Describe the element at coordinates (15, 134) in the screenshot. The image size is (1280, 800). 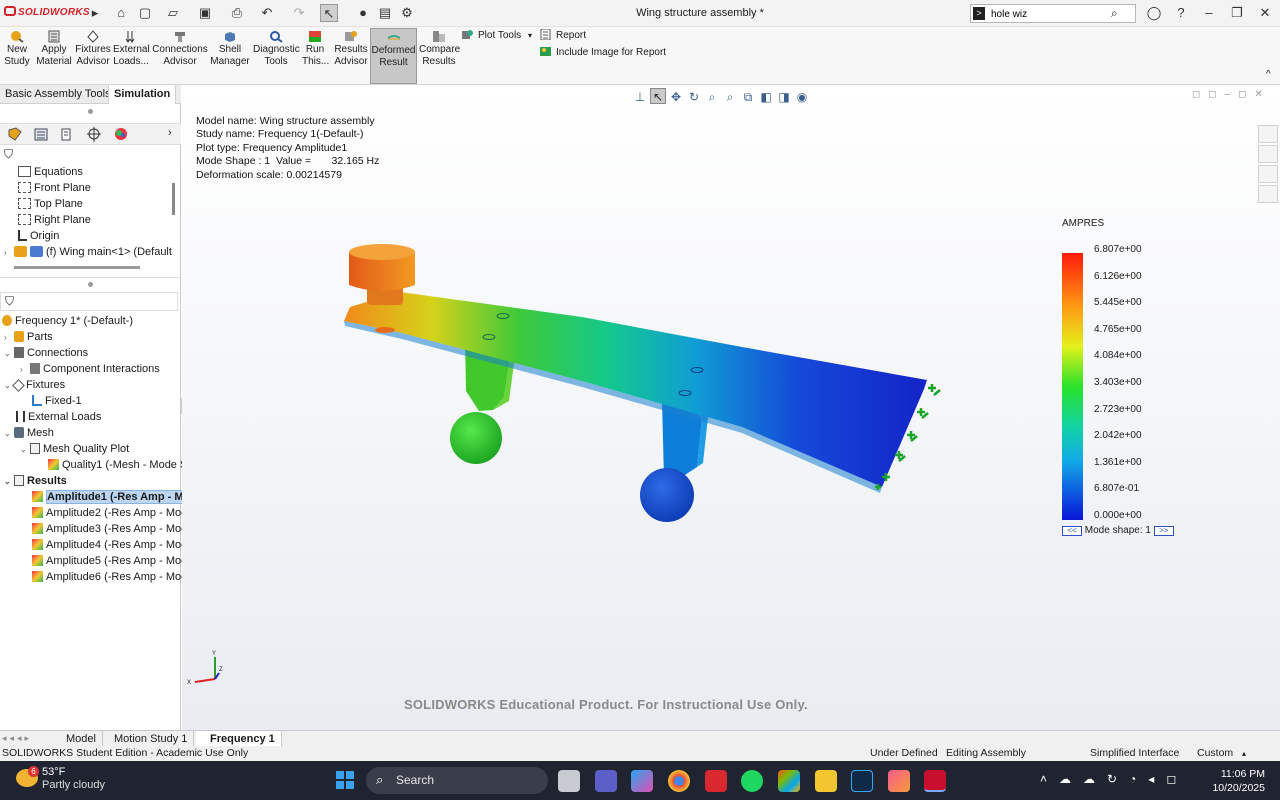
I see `feature-manager-icon` at that location.